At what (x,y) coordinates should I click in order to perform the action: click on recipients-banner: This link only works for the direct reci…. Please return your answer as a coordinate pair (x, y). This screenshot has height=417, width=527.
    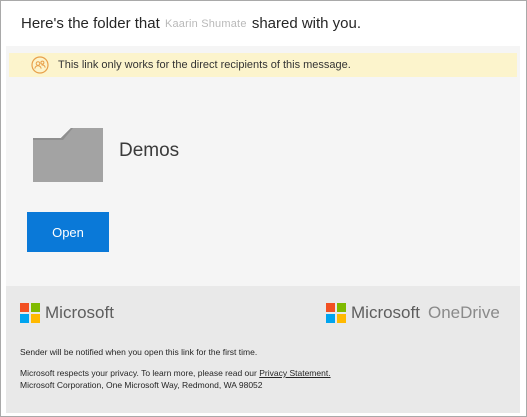
    Looking at the image, I should click on (263, 65).